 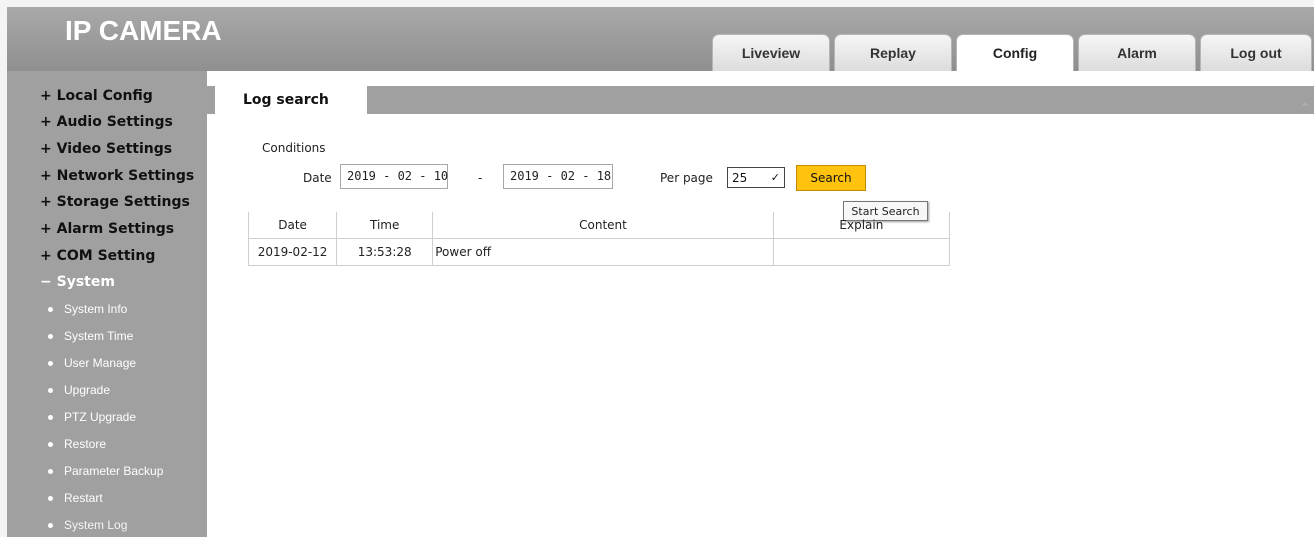 I want to click on tab-config: Config, so click(x=1015, y=52).